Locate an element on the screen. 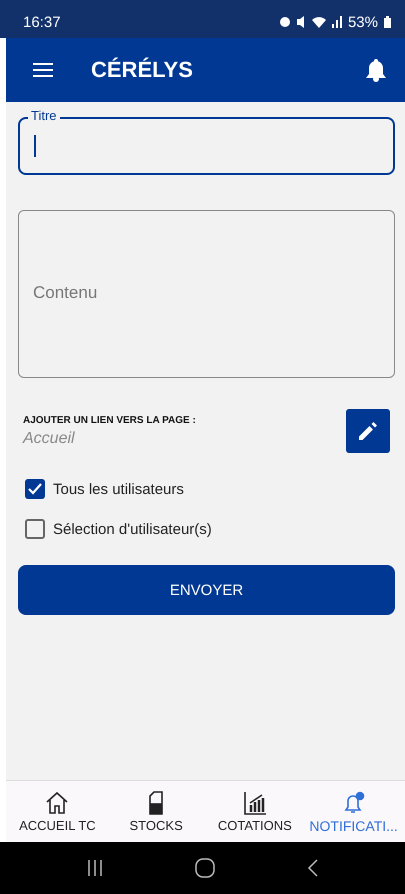  house-icon is located at coordinates (57, 803).